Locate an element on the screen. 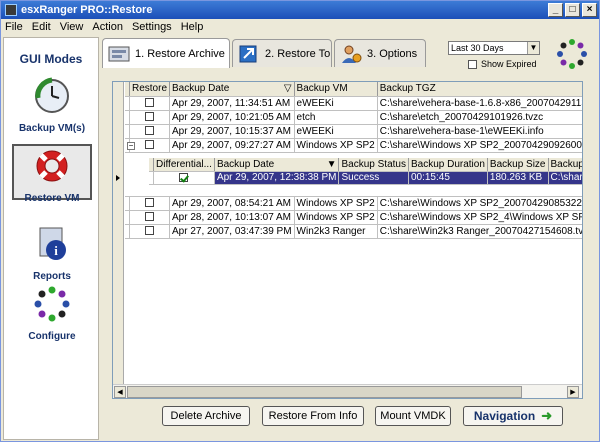 This screenshot has width=600, height=442. arrow-right-icon: ➜ is located at coordinates (547, 415).